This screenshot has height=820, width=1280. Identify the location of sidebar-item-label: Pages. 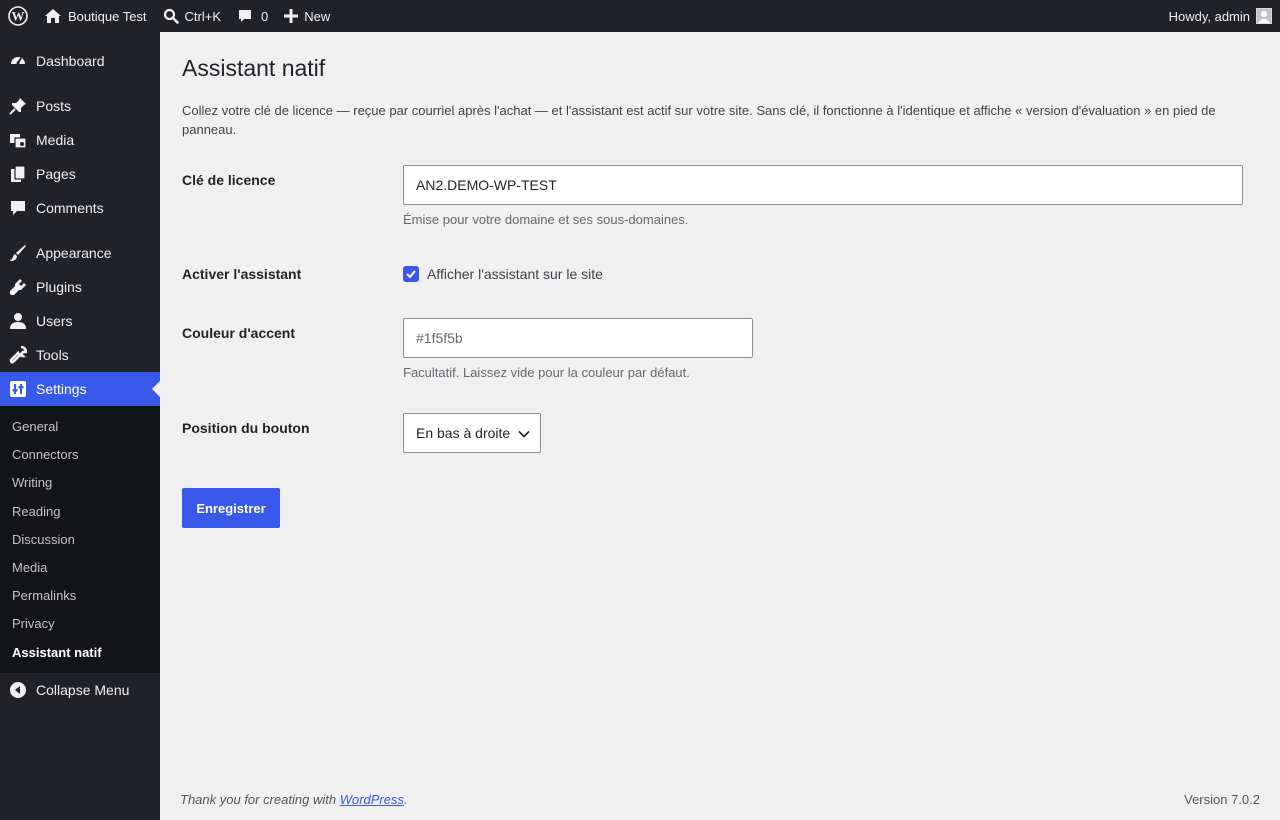
(56, 174).